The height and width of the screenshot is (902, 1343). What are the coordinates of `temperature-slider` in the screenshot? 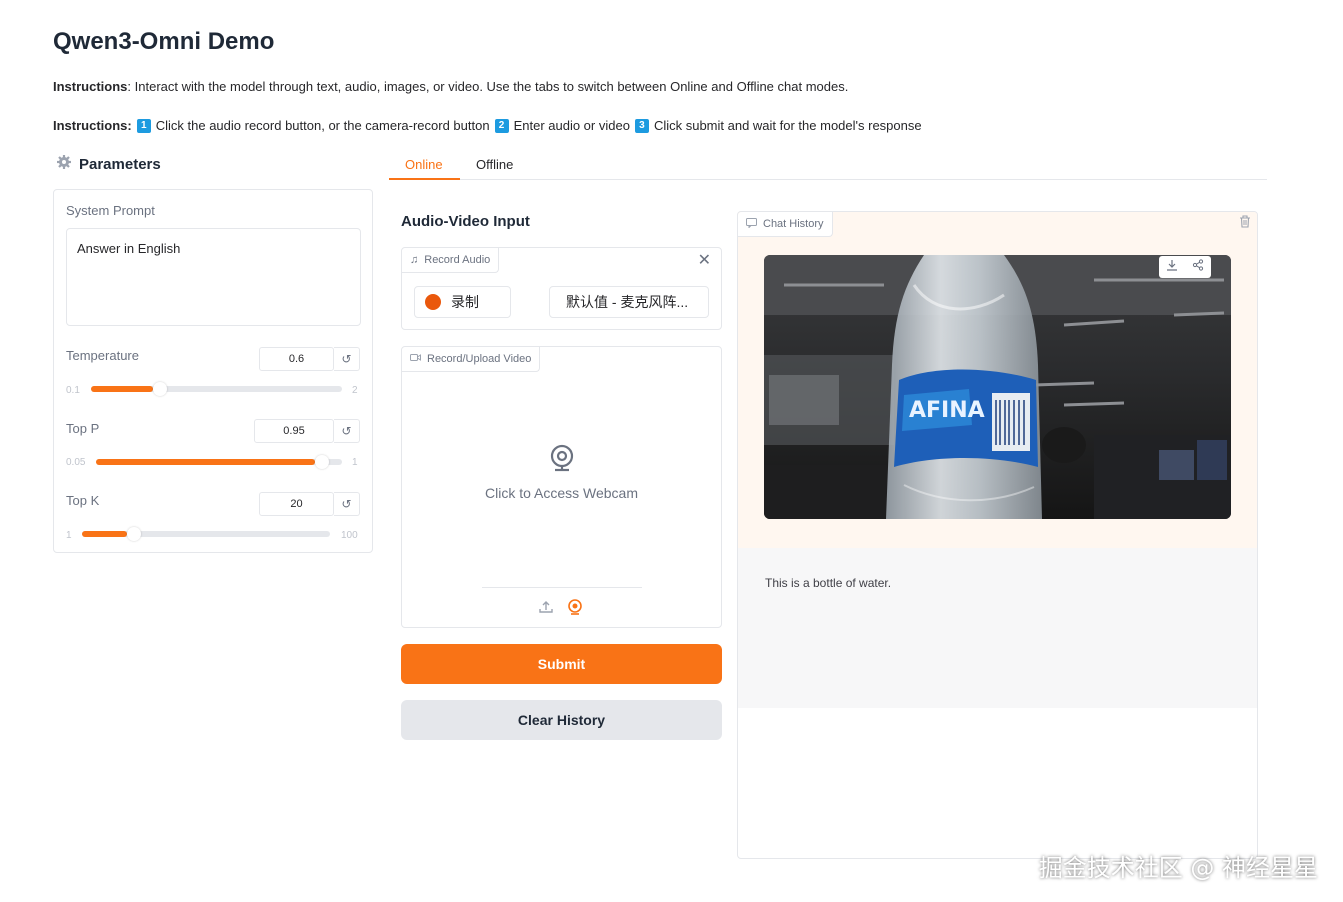 It's located at (216, 389).